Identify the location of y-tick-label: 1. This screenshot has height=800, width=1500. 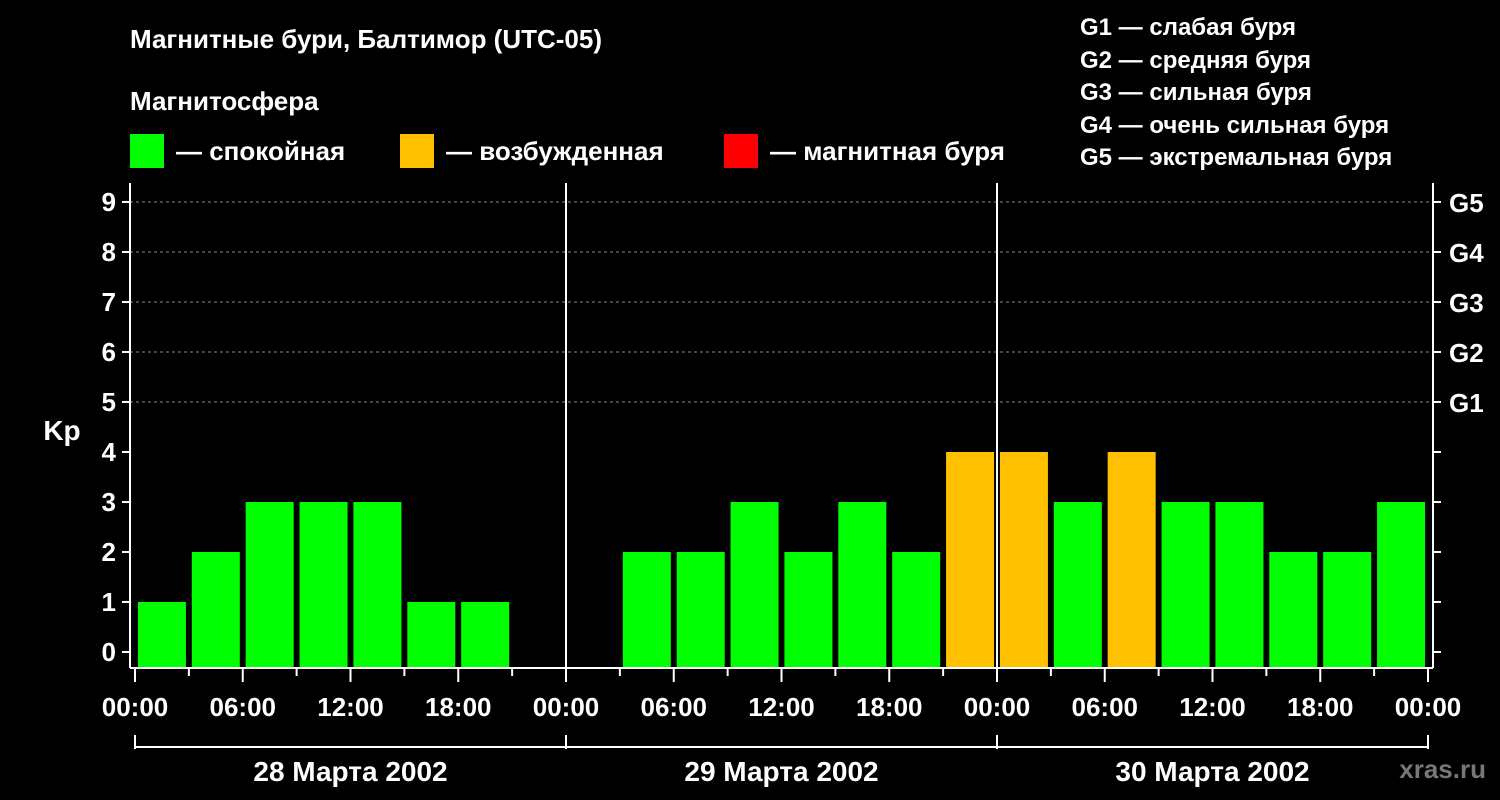
(109, 602).